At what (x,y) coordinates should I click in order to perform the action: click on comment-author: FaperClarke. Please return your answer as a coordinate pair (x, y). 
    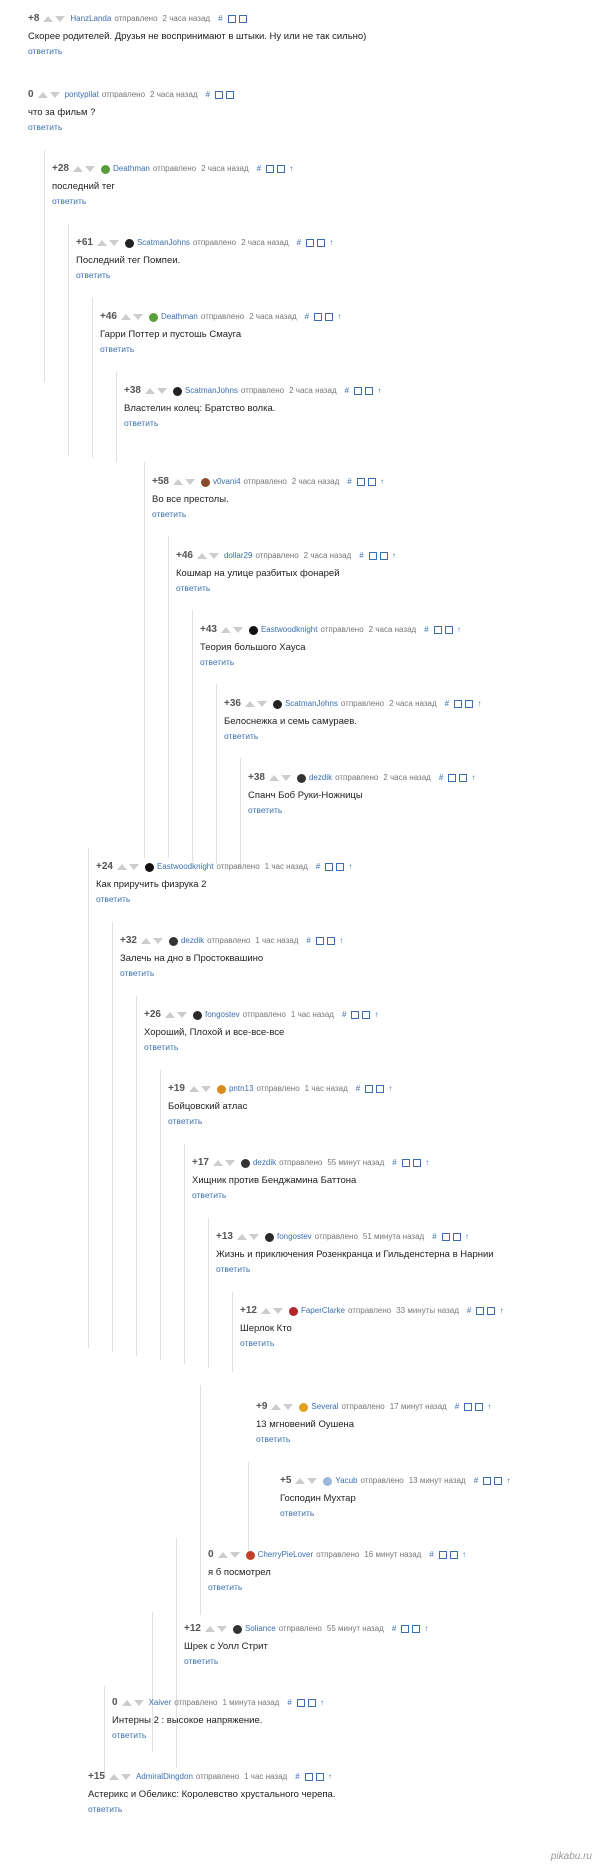
    Looking at the image, I should click on (323, 1311).